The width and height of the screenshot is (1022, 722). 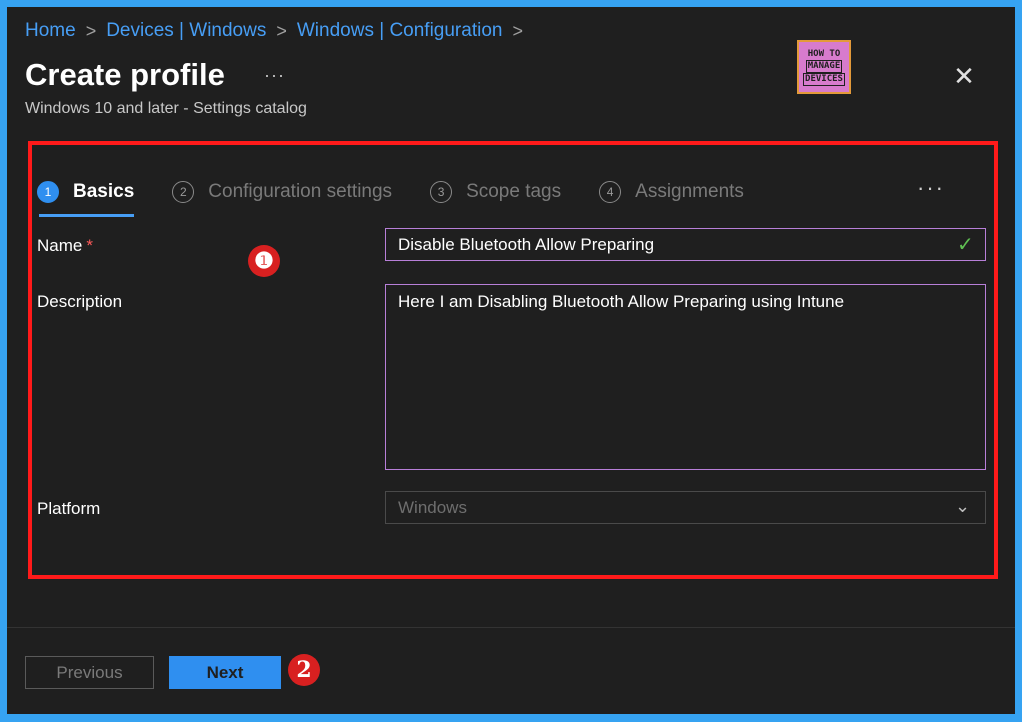 I want to click on required-asterisk: *, so click(x=89, y=245).